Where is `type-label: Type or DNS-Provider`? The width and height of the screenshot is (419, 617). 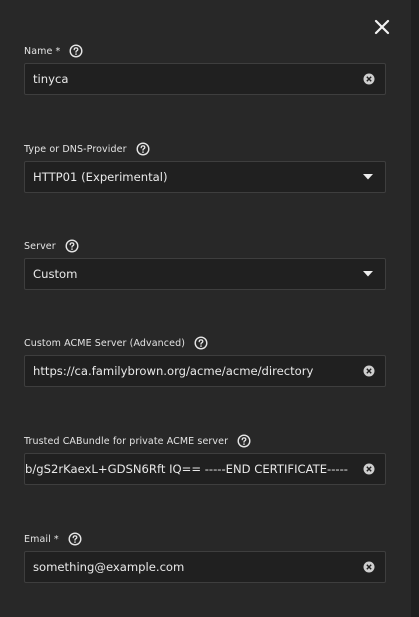 type-label: Type or DNS-Provider is located at coordinates (75, 149).